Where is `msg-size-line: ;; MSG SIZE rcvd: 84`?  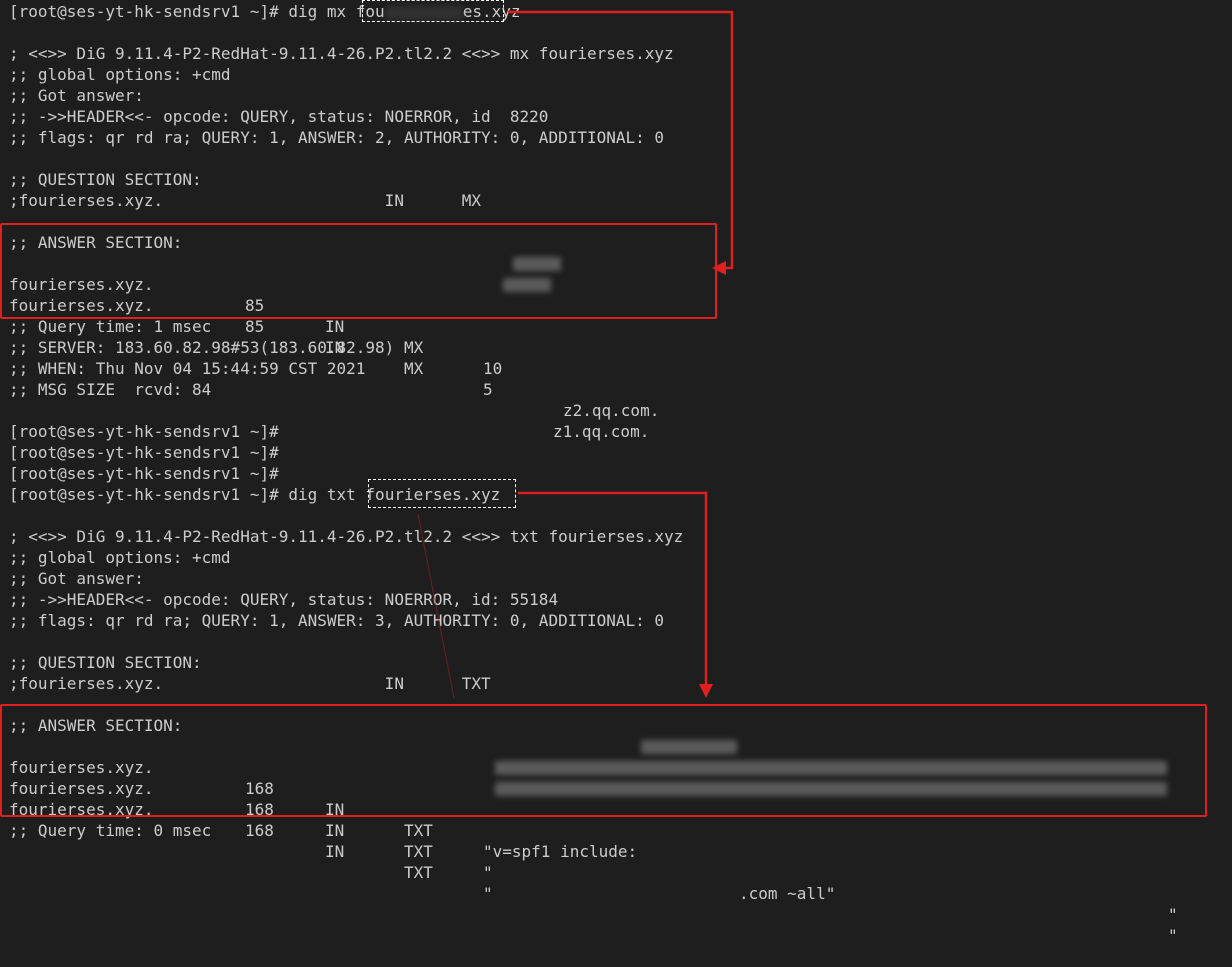
msg-size-line: ;; MSG SIZE rcvd: 84 is located at coordinates (110, 389).